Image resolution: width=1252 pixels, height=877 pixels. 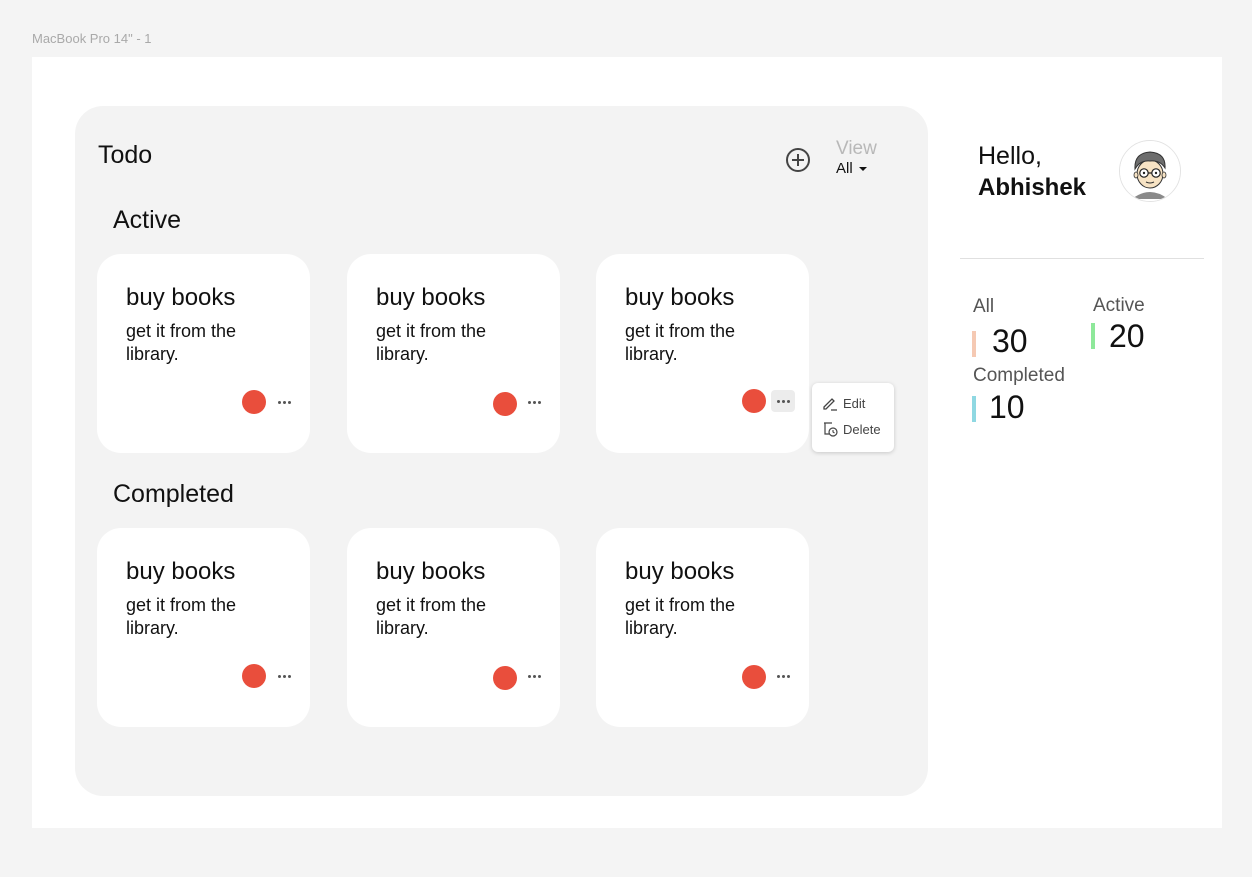 What do you see at coordinates (1127, 336) in the screenshot?
I see `stat-active-value: 20` at bounding box center [1127, 336].